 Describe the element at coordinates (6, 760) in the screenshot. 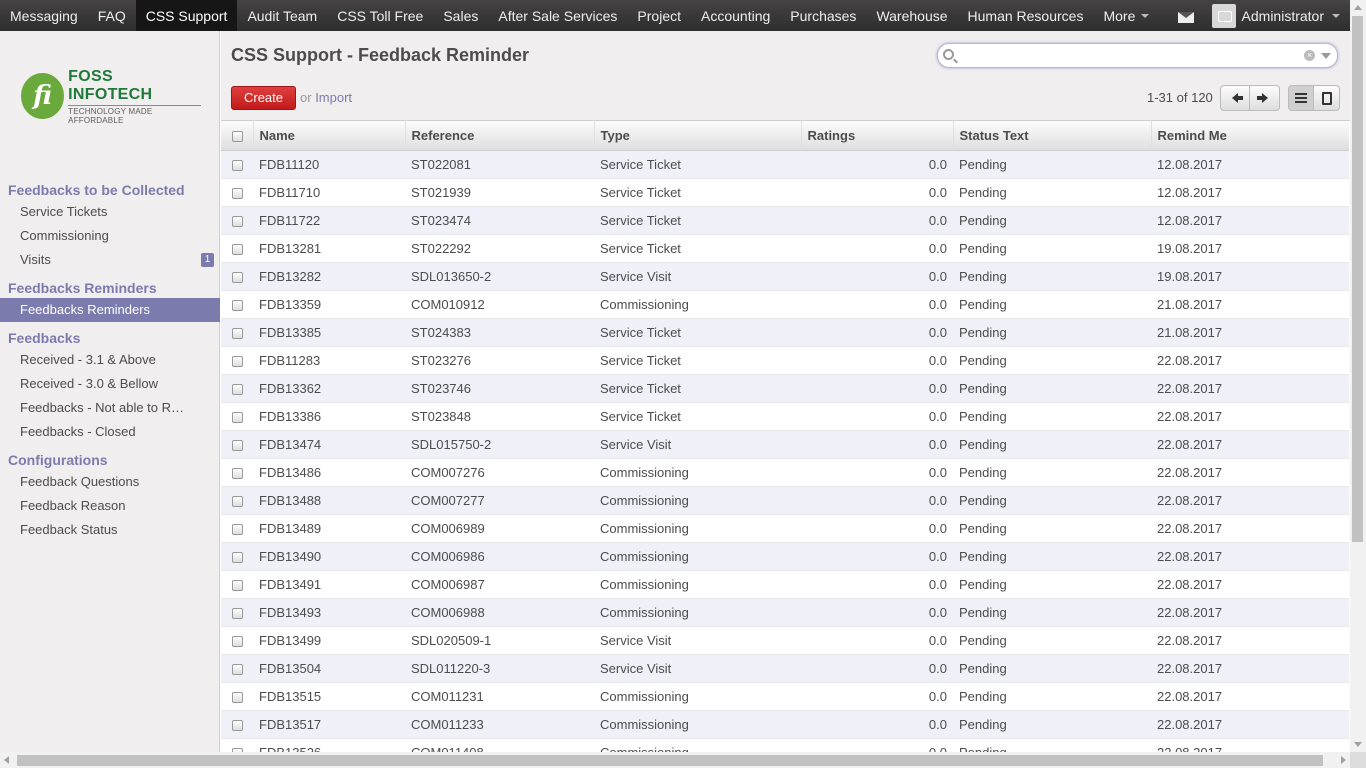

I see `scroll-left-icon` at that location.